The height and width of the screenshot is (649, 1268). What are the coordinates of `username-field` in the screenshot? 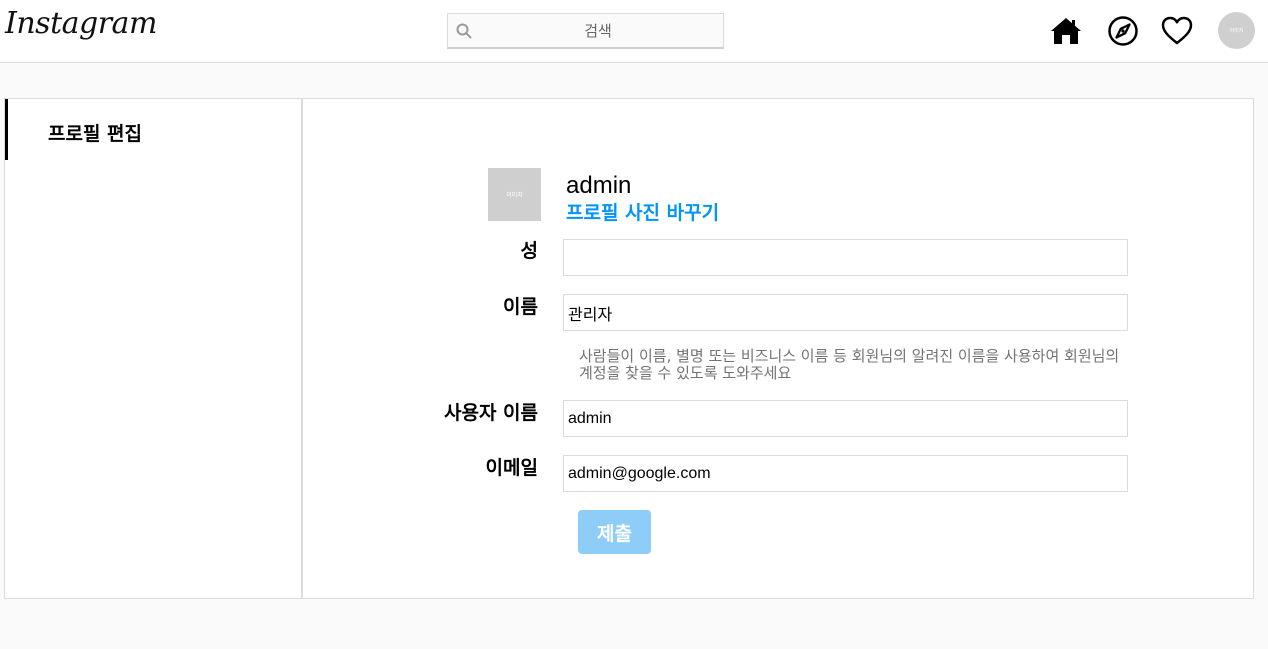 It's located at (845, 418).